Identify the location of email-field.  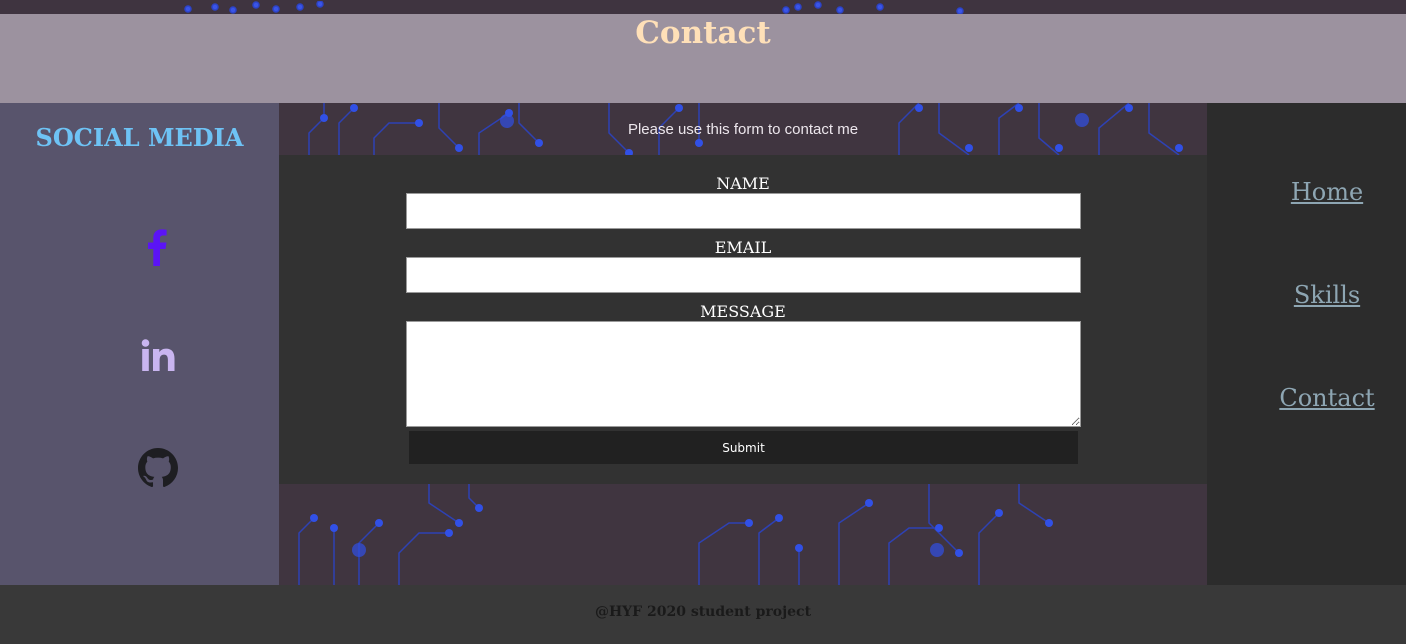
(743, 275).